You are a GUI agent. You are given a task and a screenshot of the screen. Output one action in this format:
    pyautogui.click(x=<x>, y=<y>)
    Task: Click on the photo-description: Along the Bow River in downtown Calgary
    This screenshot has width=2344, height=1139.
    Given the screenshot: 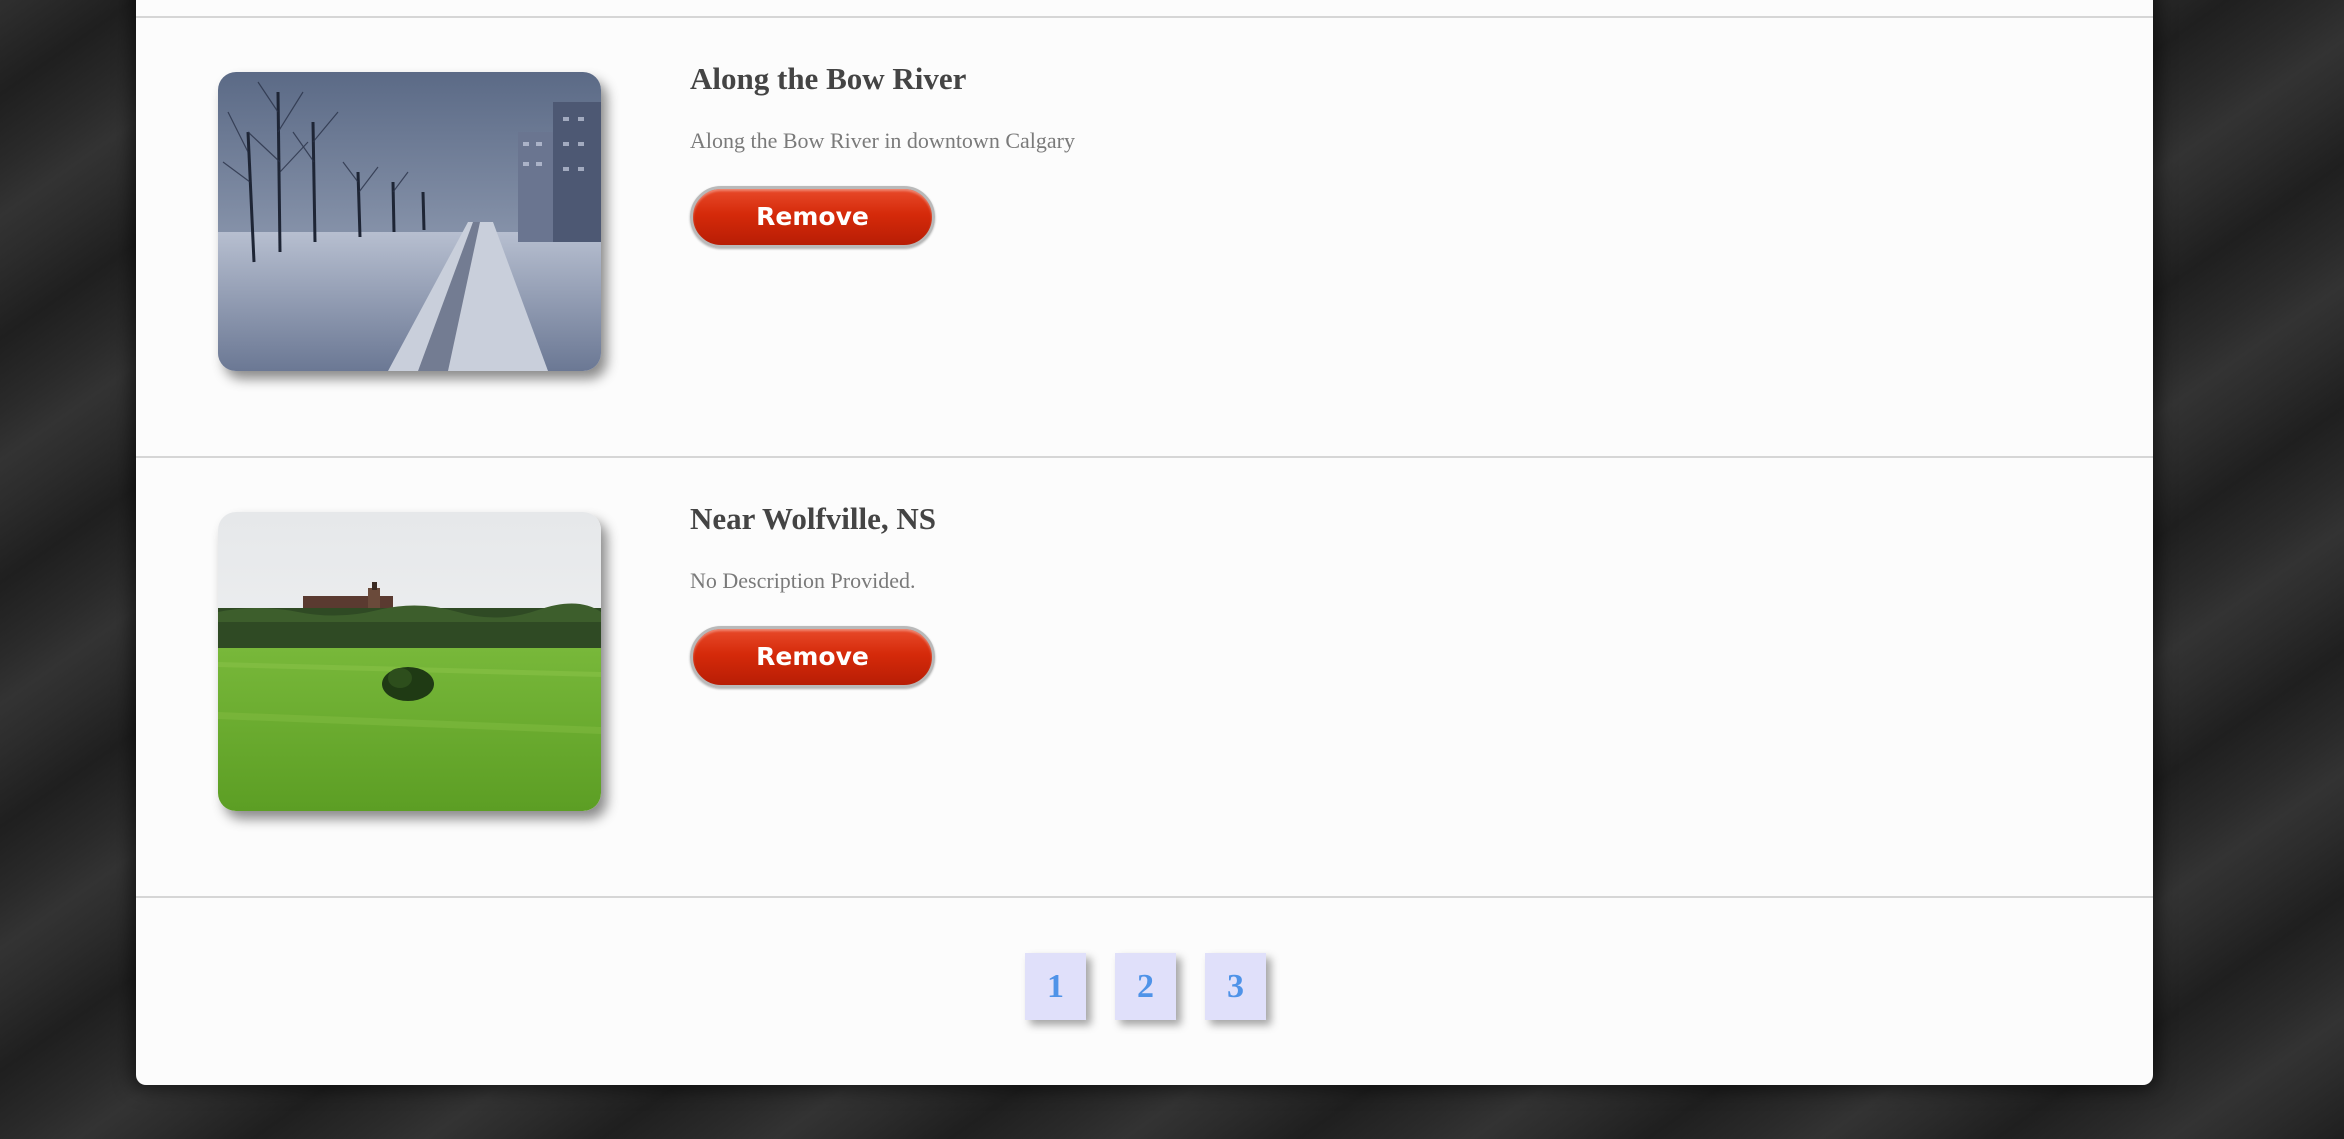 What is the action you would take?
    pyautogui.click(x=882, y=140)
    